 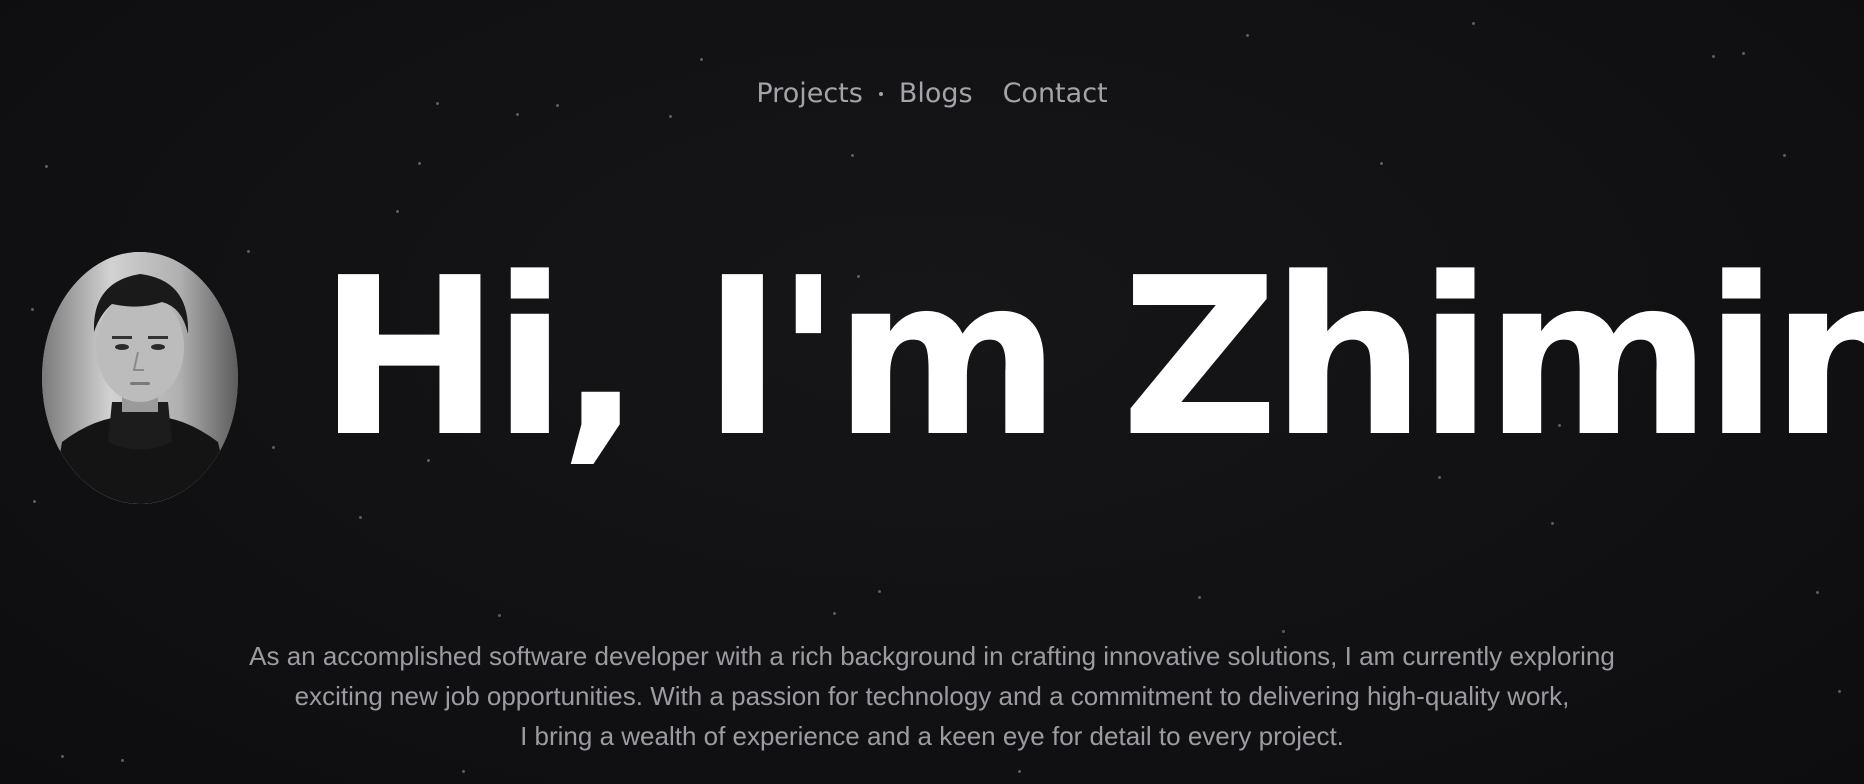 I want to click on avatar, so click(x=140, y=378).